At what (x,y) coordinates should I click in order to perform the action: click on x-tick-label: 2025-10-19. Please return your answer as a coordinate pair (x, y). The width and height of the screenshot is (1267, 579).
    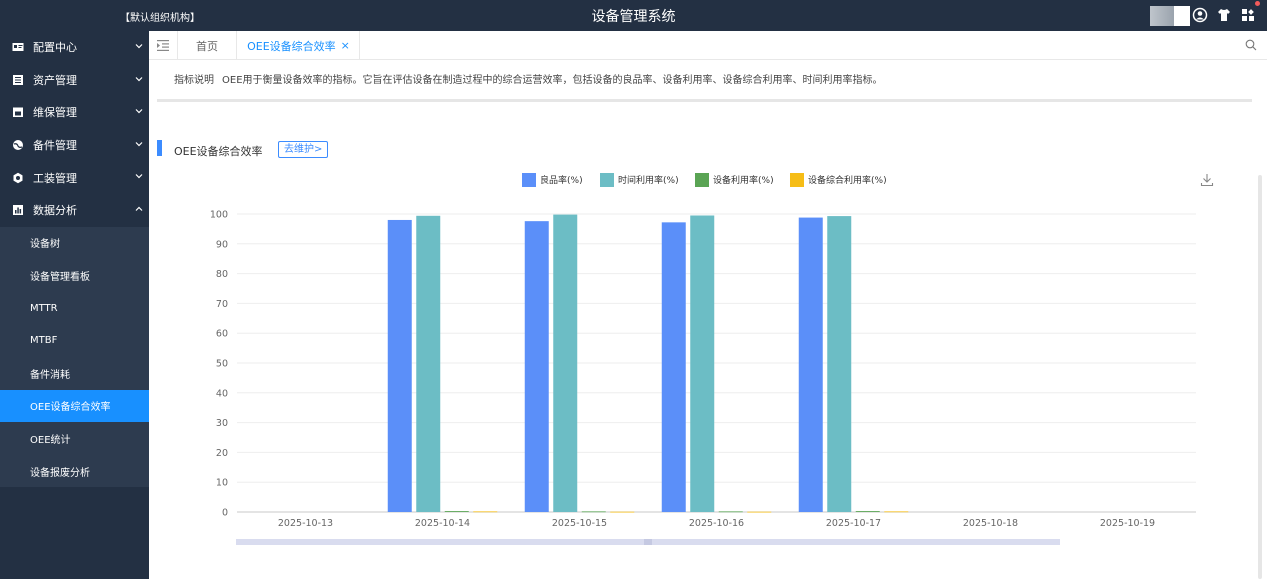
    Looking at the image, I should click on (1127, 523).